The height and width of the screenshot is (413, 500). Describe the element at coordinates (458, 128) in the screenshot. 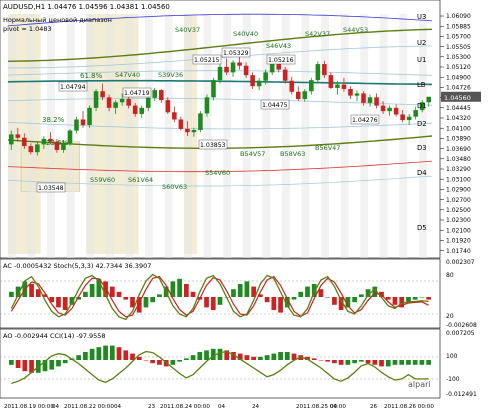

I see `y-tick-label: 1.04100` at that location.